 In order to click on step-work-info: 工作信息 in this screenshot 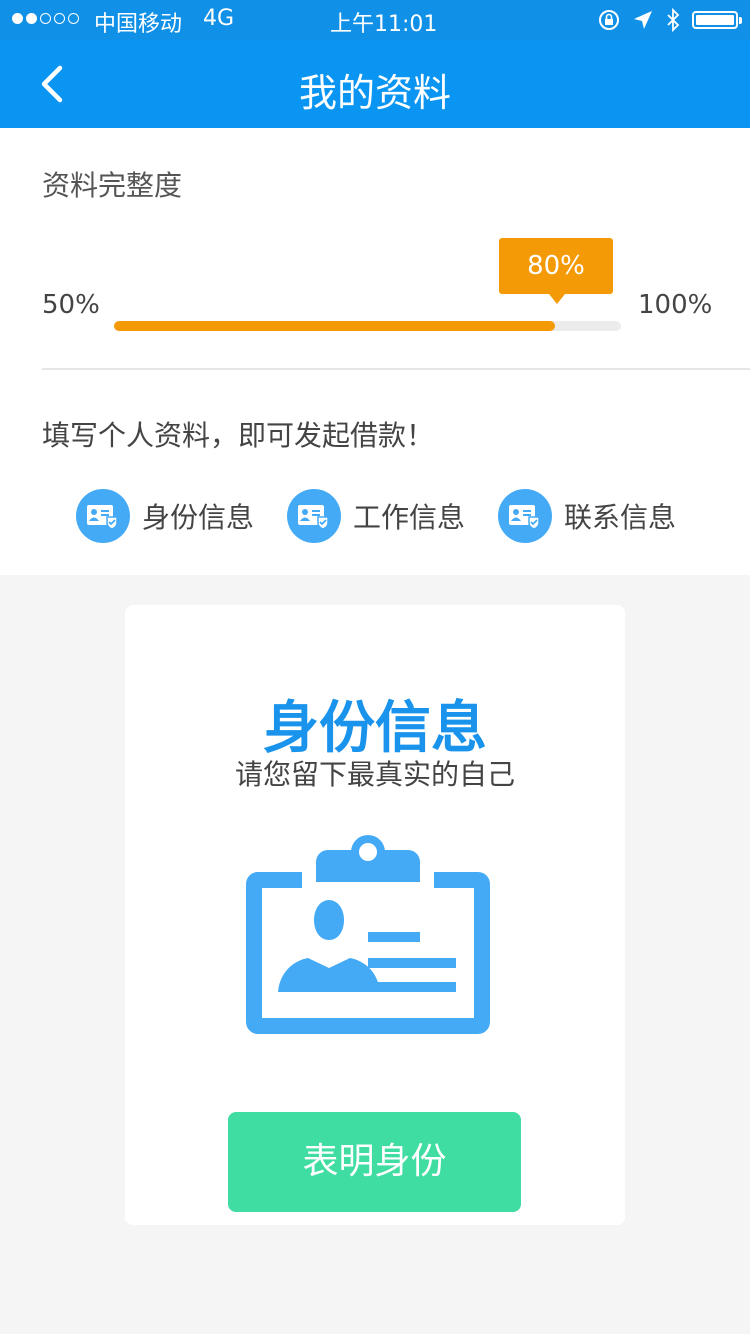, I will do `click(376, 516)`.